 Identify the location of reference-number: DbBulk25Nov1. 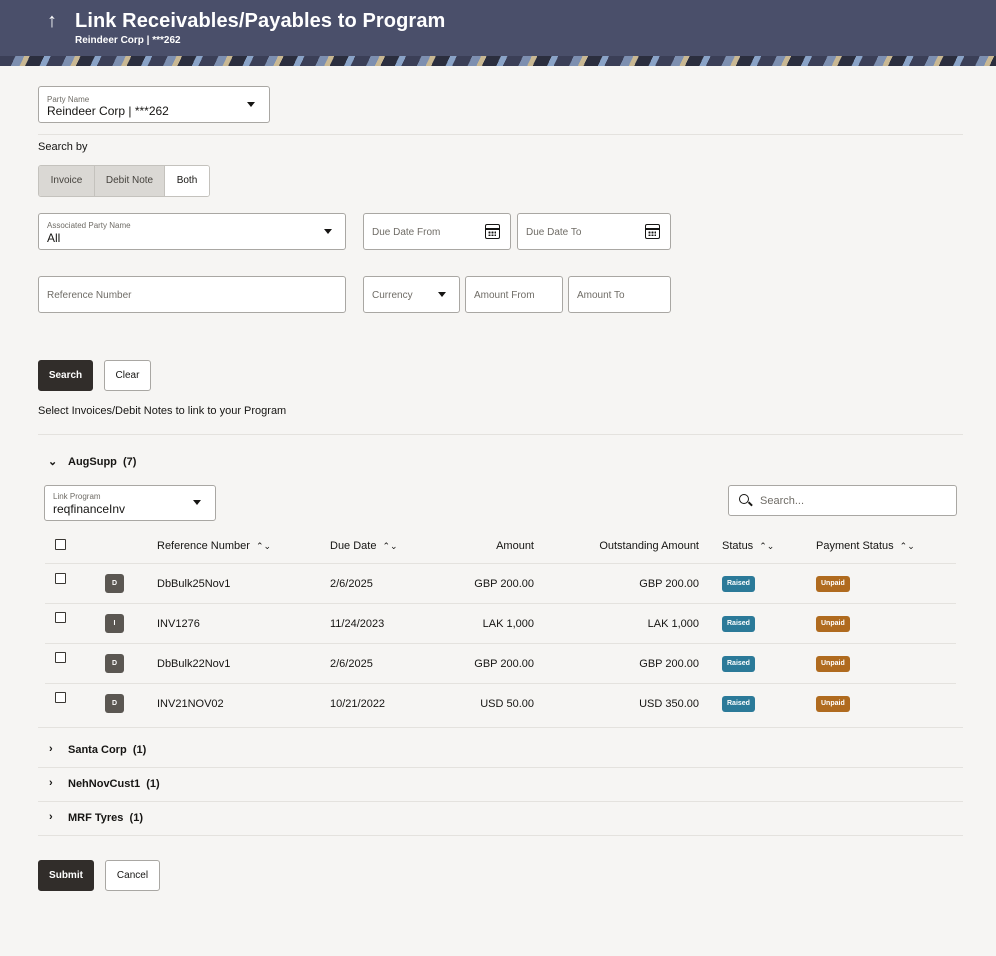
(194, 584).